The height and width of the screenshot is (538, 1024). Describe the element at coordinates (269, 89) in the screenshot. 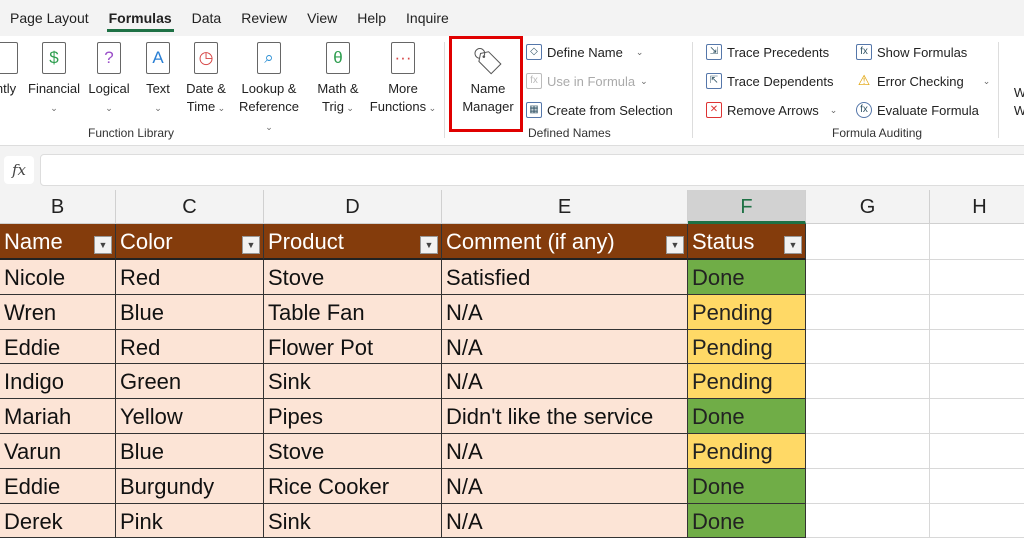

I see `lookup-button: ⌕ Lookup & Reference ⌄` at that location.